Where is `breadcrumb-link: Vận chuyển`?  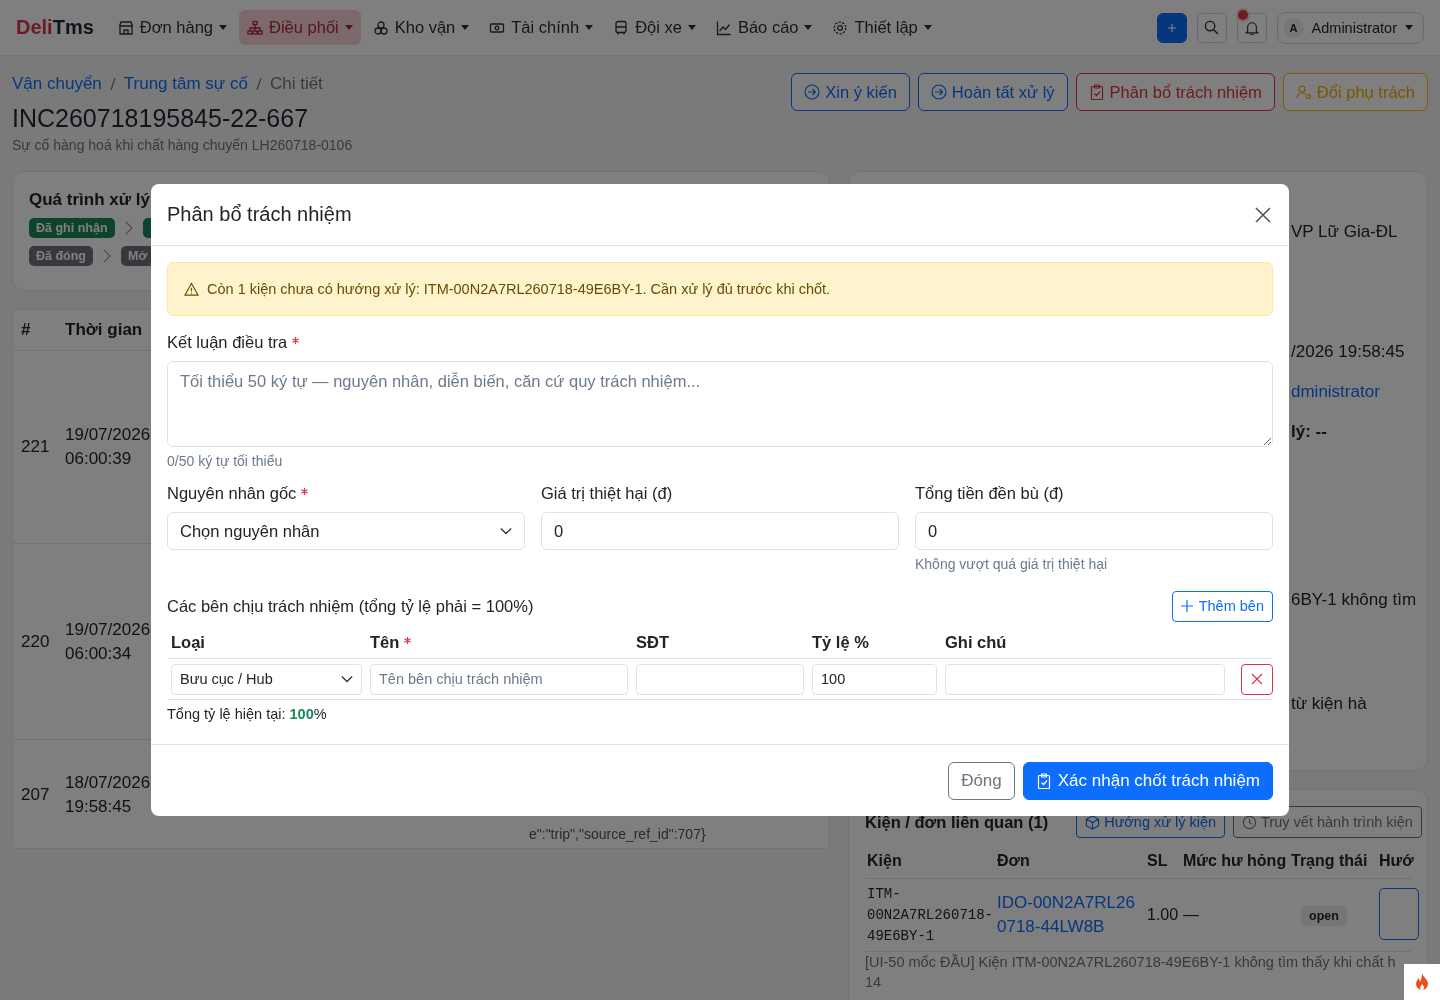
breadcrumb-link: Vận chuyển is located at coordinates (57, 84).